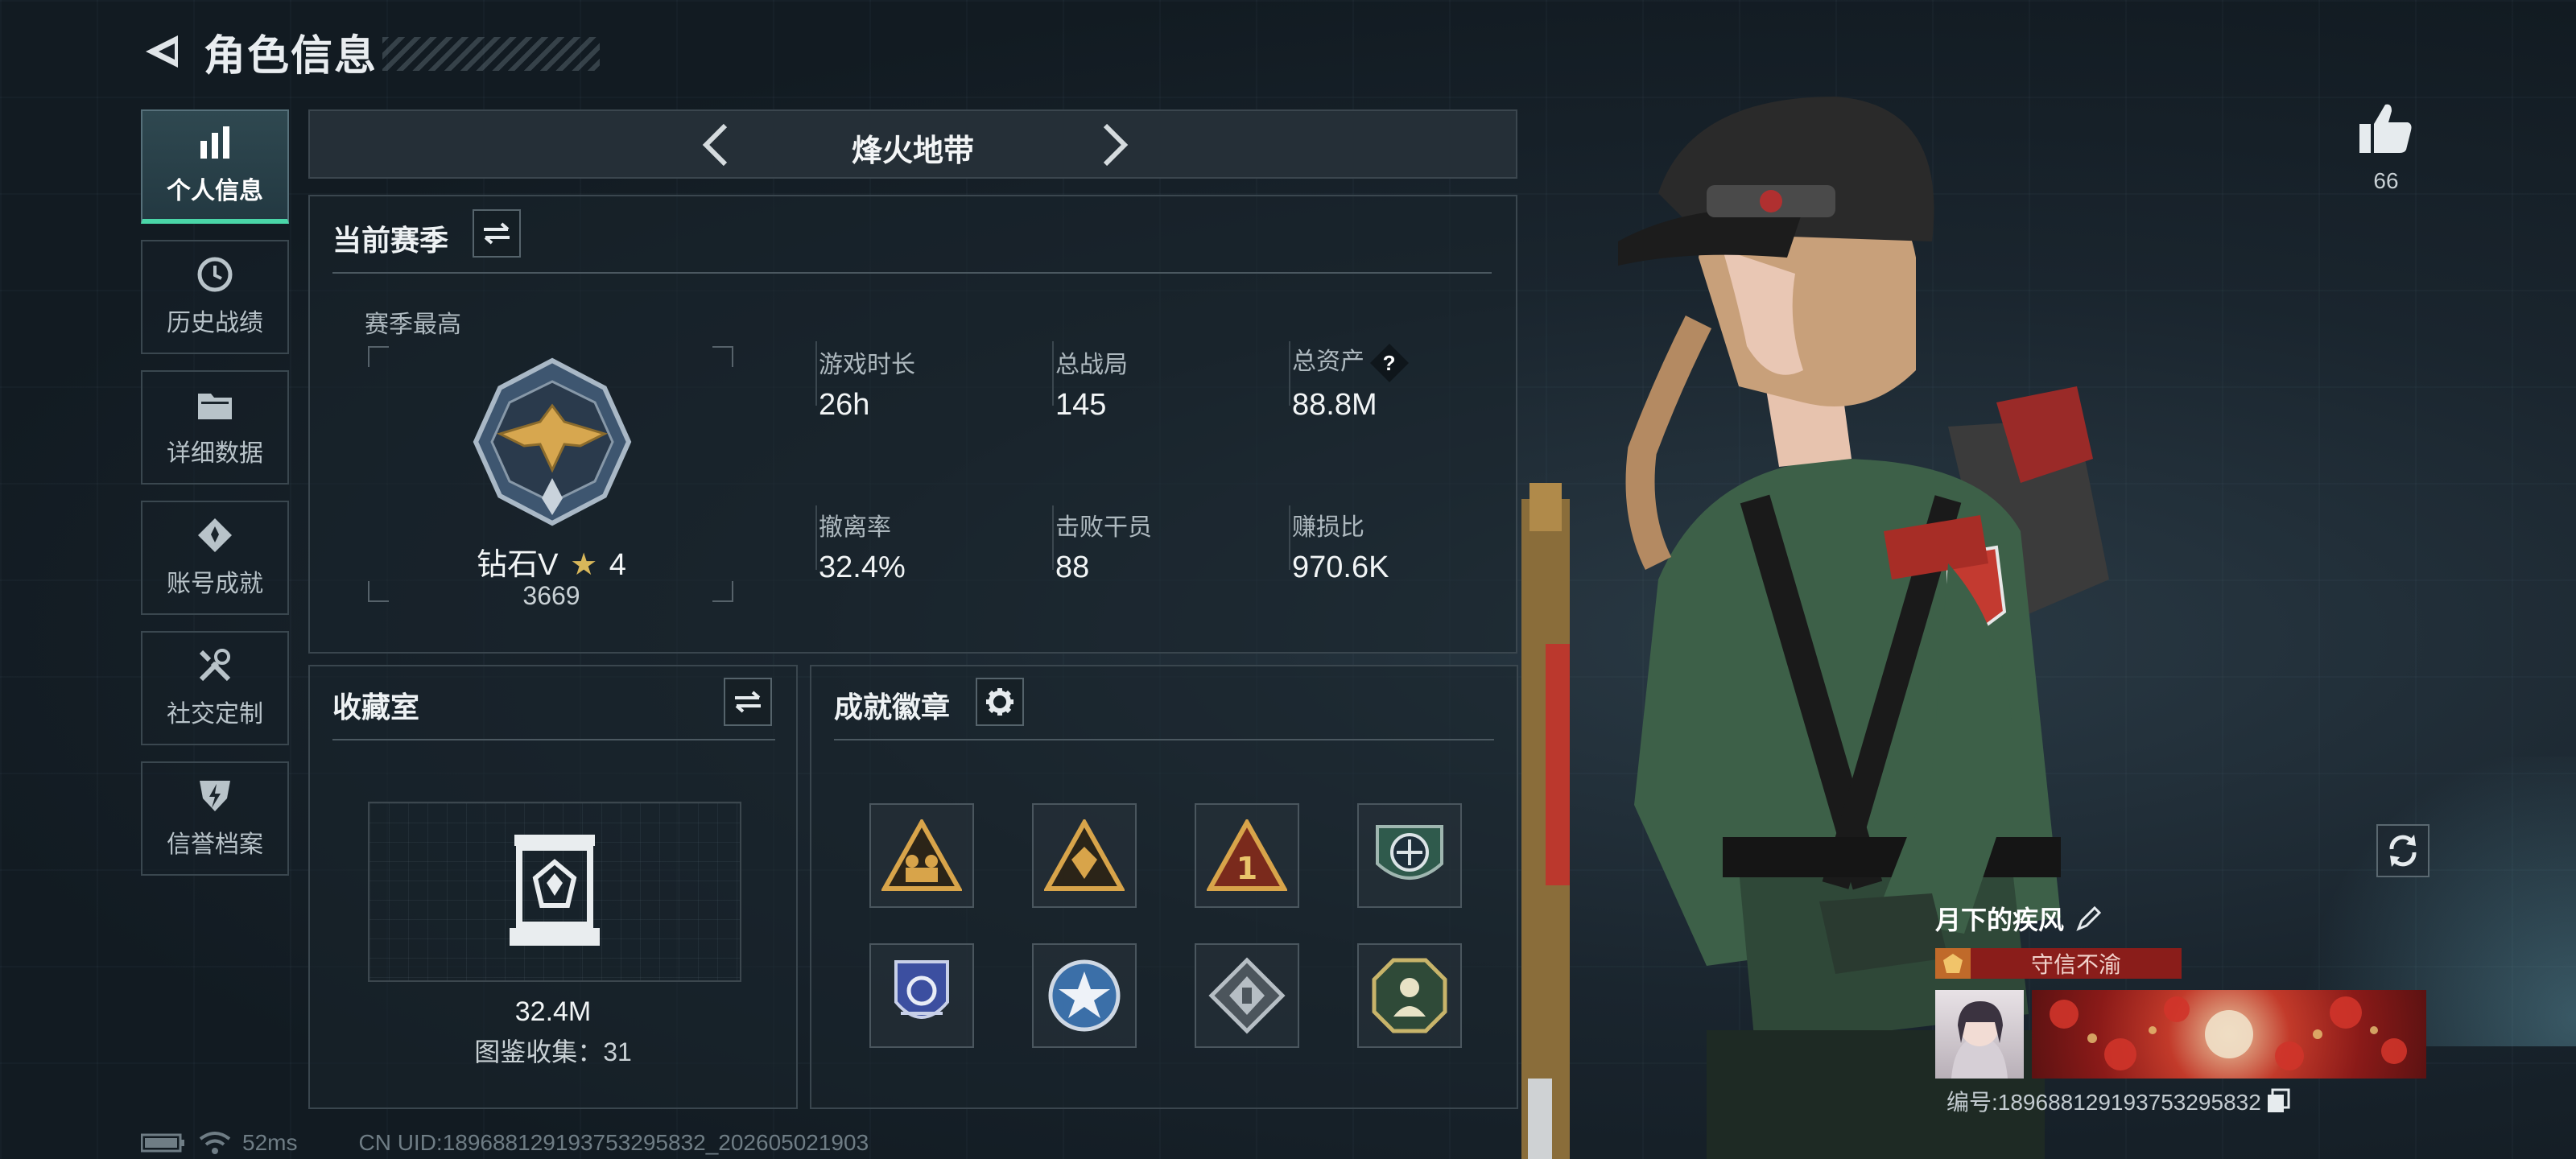 The width and height of the screenshot is (2576, 1159). Describe the element at coordinates (2075, 964) in the screenshot. I see `honor-title: 守信不渝` at that location.